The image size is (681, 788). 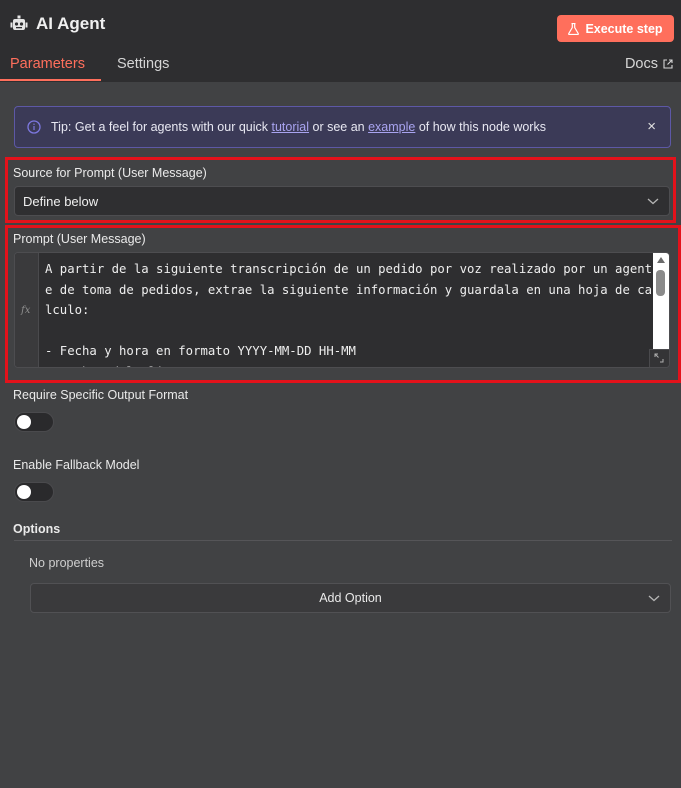 I want to click on source-prompt-label: Source for Prompt (User Message), so click(x=110, y=173).